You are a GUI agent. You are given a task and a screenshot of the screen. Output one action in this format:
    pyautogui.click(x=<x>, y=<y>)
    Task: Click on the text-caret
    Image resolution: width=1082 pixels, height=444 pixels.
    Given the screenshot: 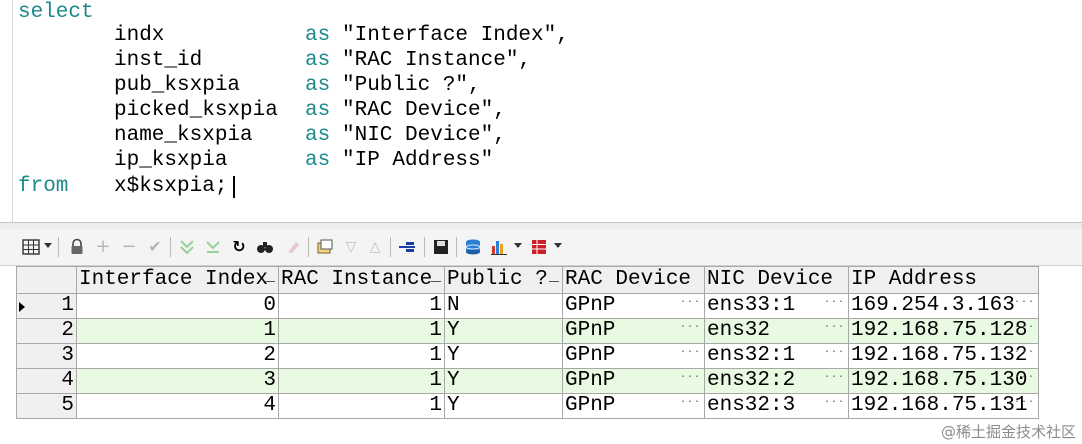 What is the action you would take?
    pyautogui.click(x=234, y=187)
    